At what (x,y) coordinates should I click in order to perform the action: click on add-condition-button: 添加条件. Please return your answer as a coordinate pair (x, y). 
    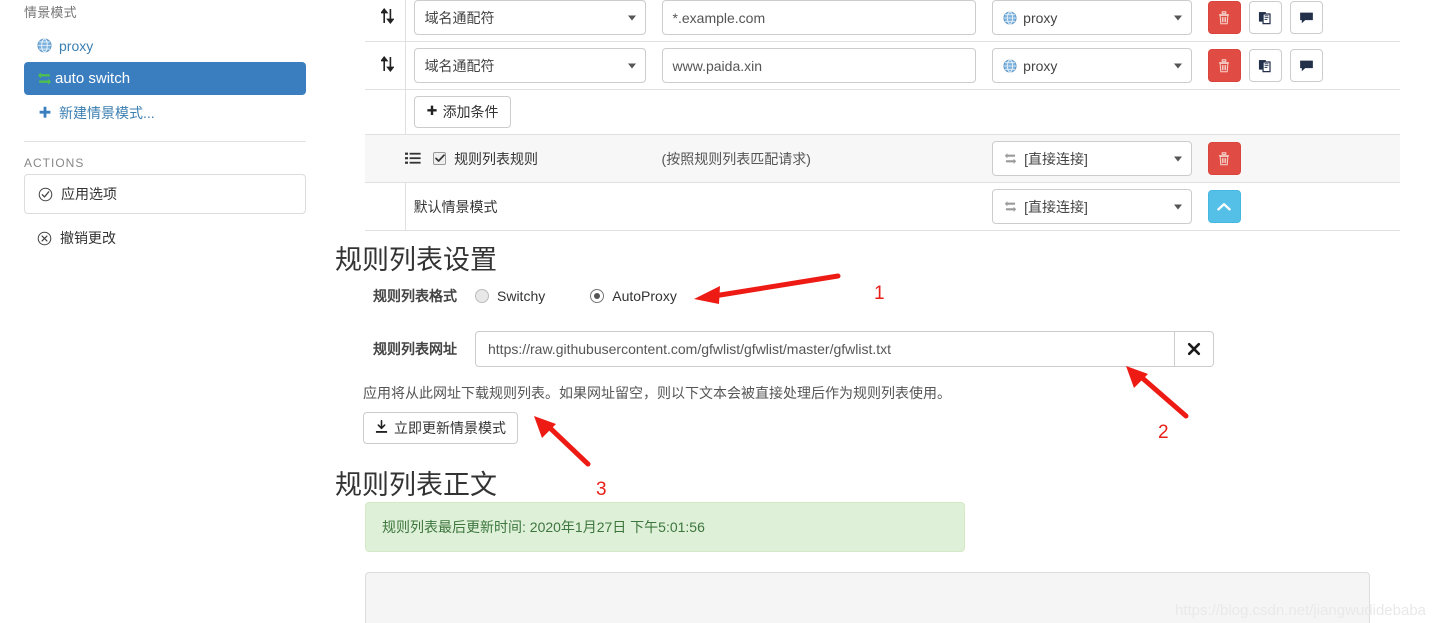
    Looking at the image, I should click on (462, 112).